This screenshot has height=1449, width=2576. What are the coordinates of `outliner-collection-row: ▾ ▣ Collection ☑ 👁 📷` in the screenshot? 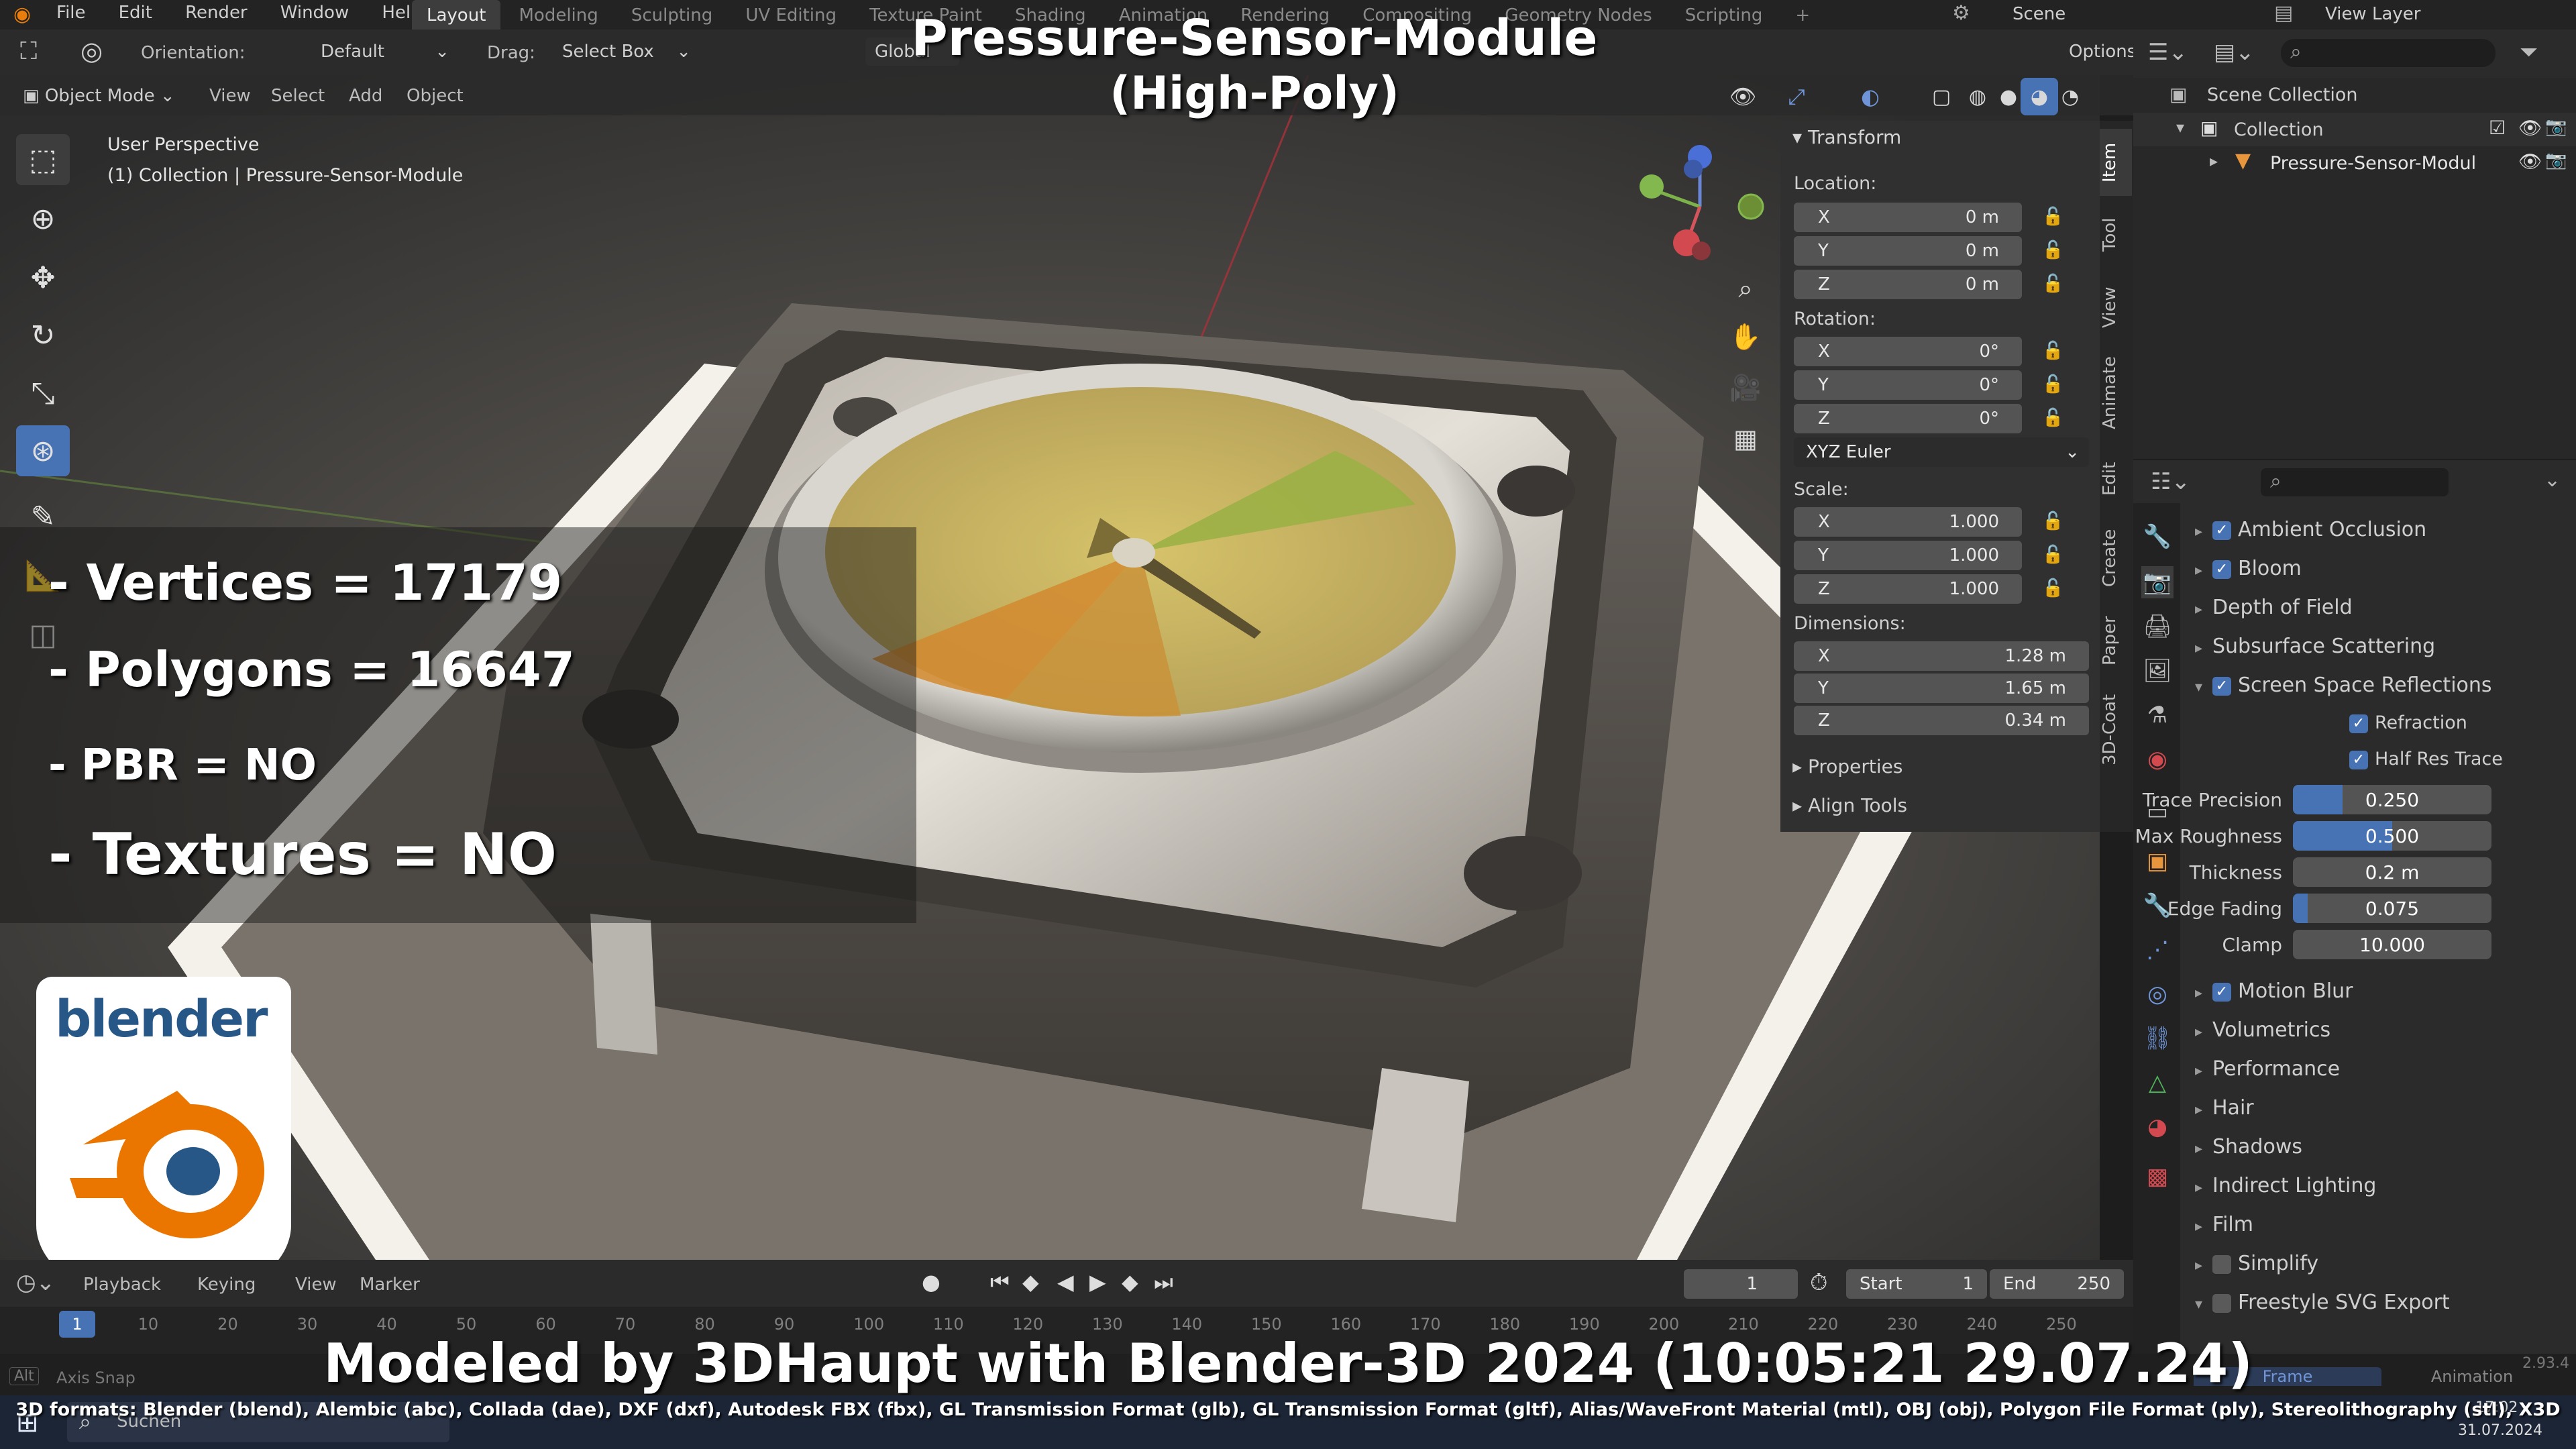 It's located at (2354, 129).